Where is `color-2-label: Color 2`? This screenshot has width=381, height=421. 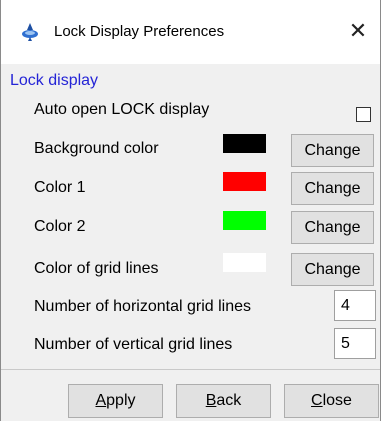
color-2-label: Color 2 is located at coordinates (60, 226).